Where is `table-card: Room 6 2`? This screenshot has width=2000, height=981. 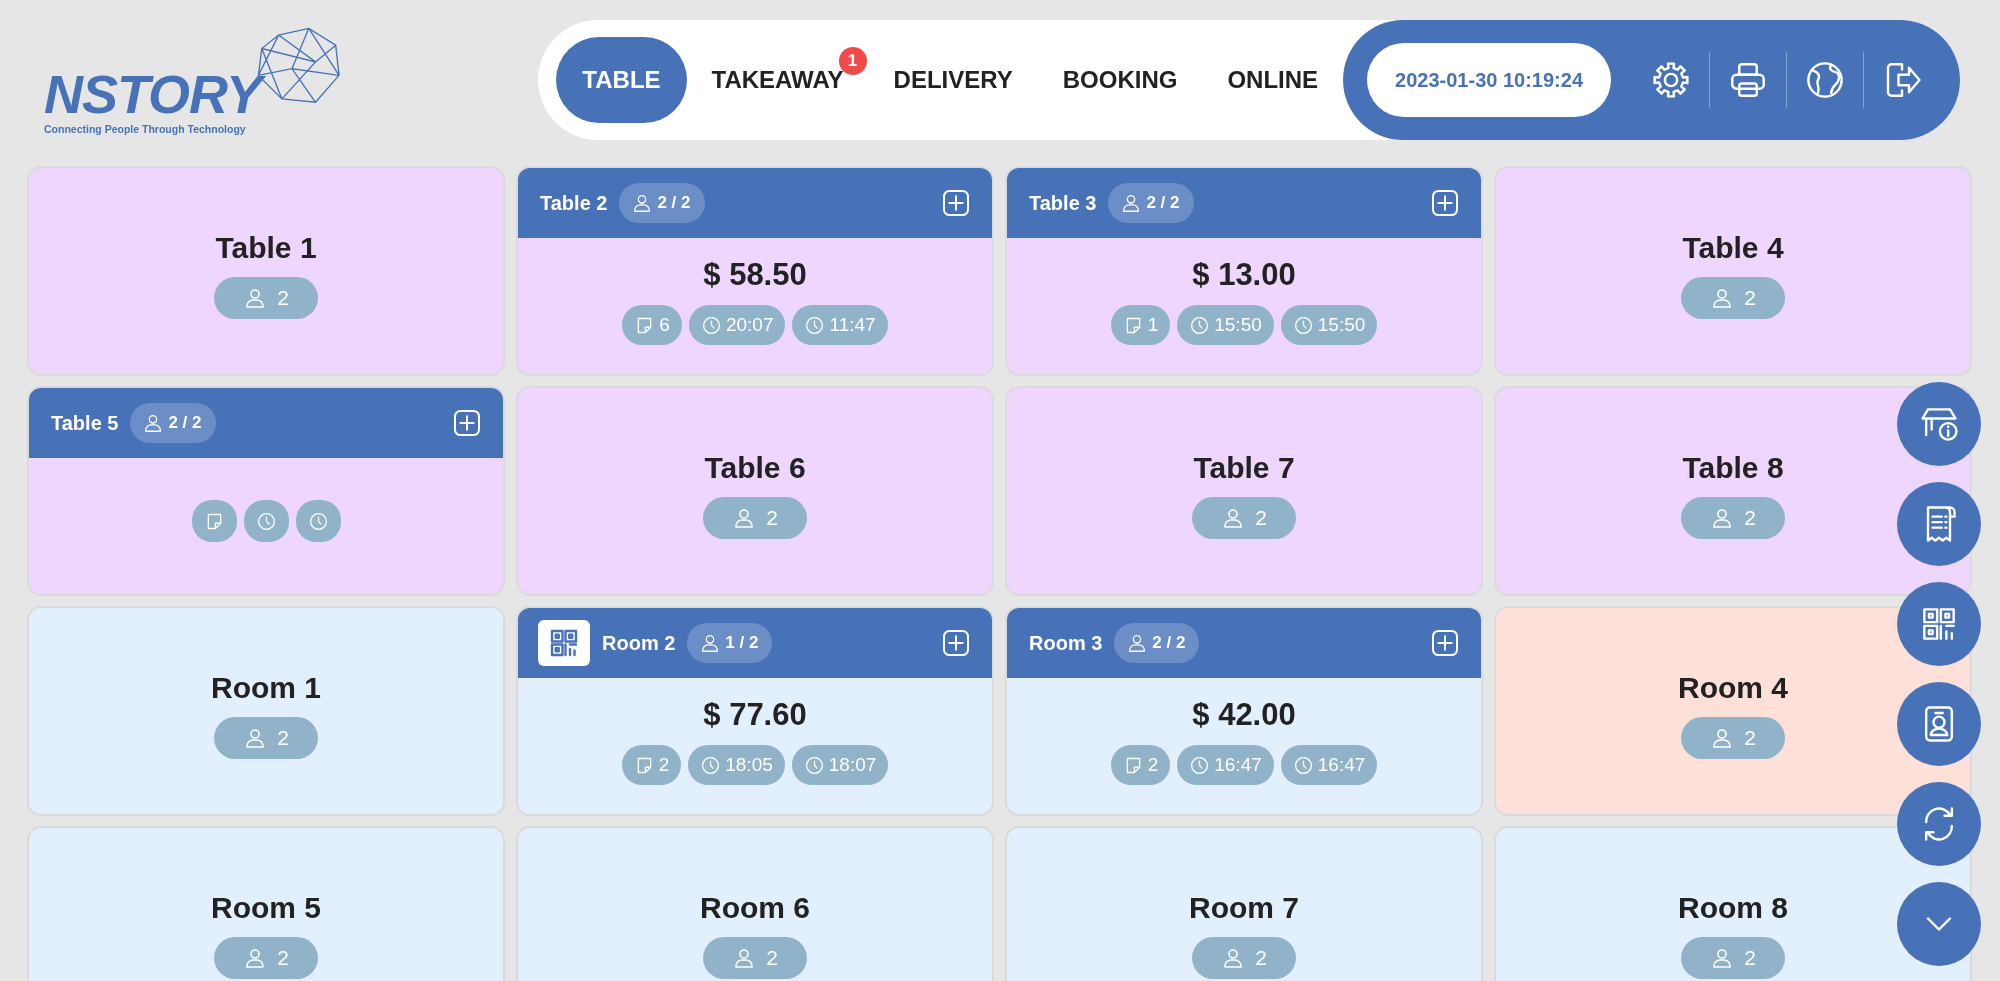 table-card: Room 6 2 is located at coordinates (755, 904).